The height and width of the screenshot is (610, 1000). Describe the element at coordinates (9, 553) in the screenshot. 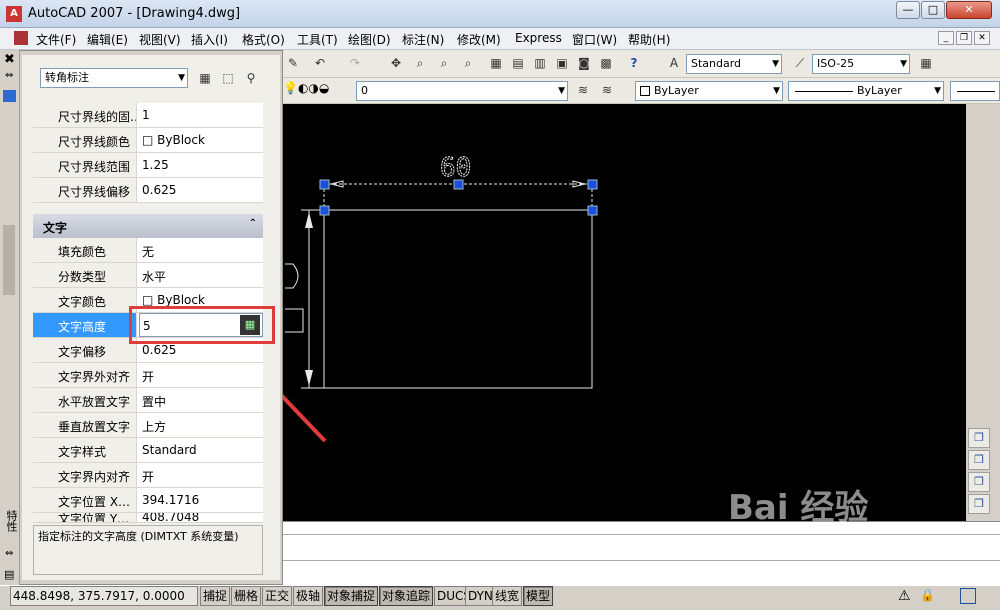

I see `expand-icon: ⇔` at that location.